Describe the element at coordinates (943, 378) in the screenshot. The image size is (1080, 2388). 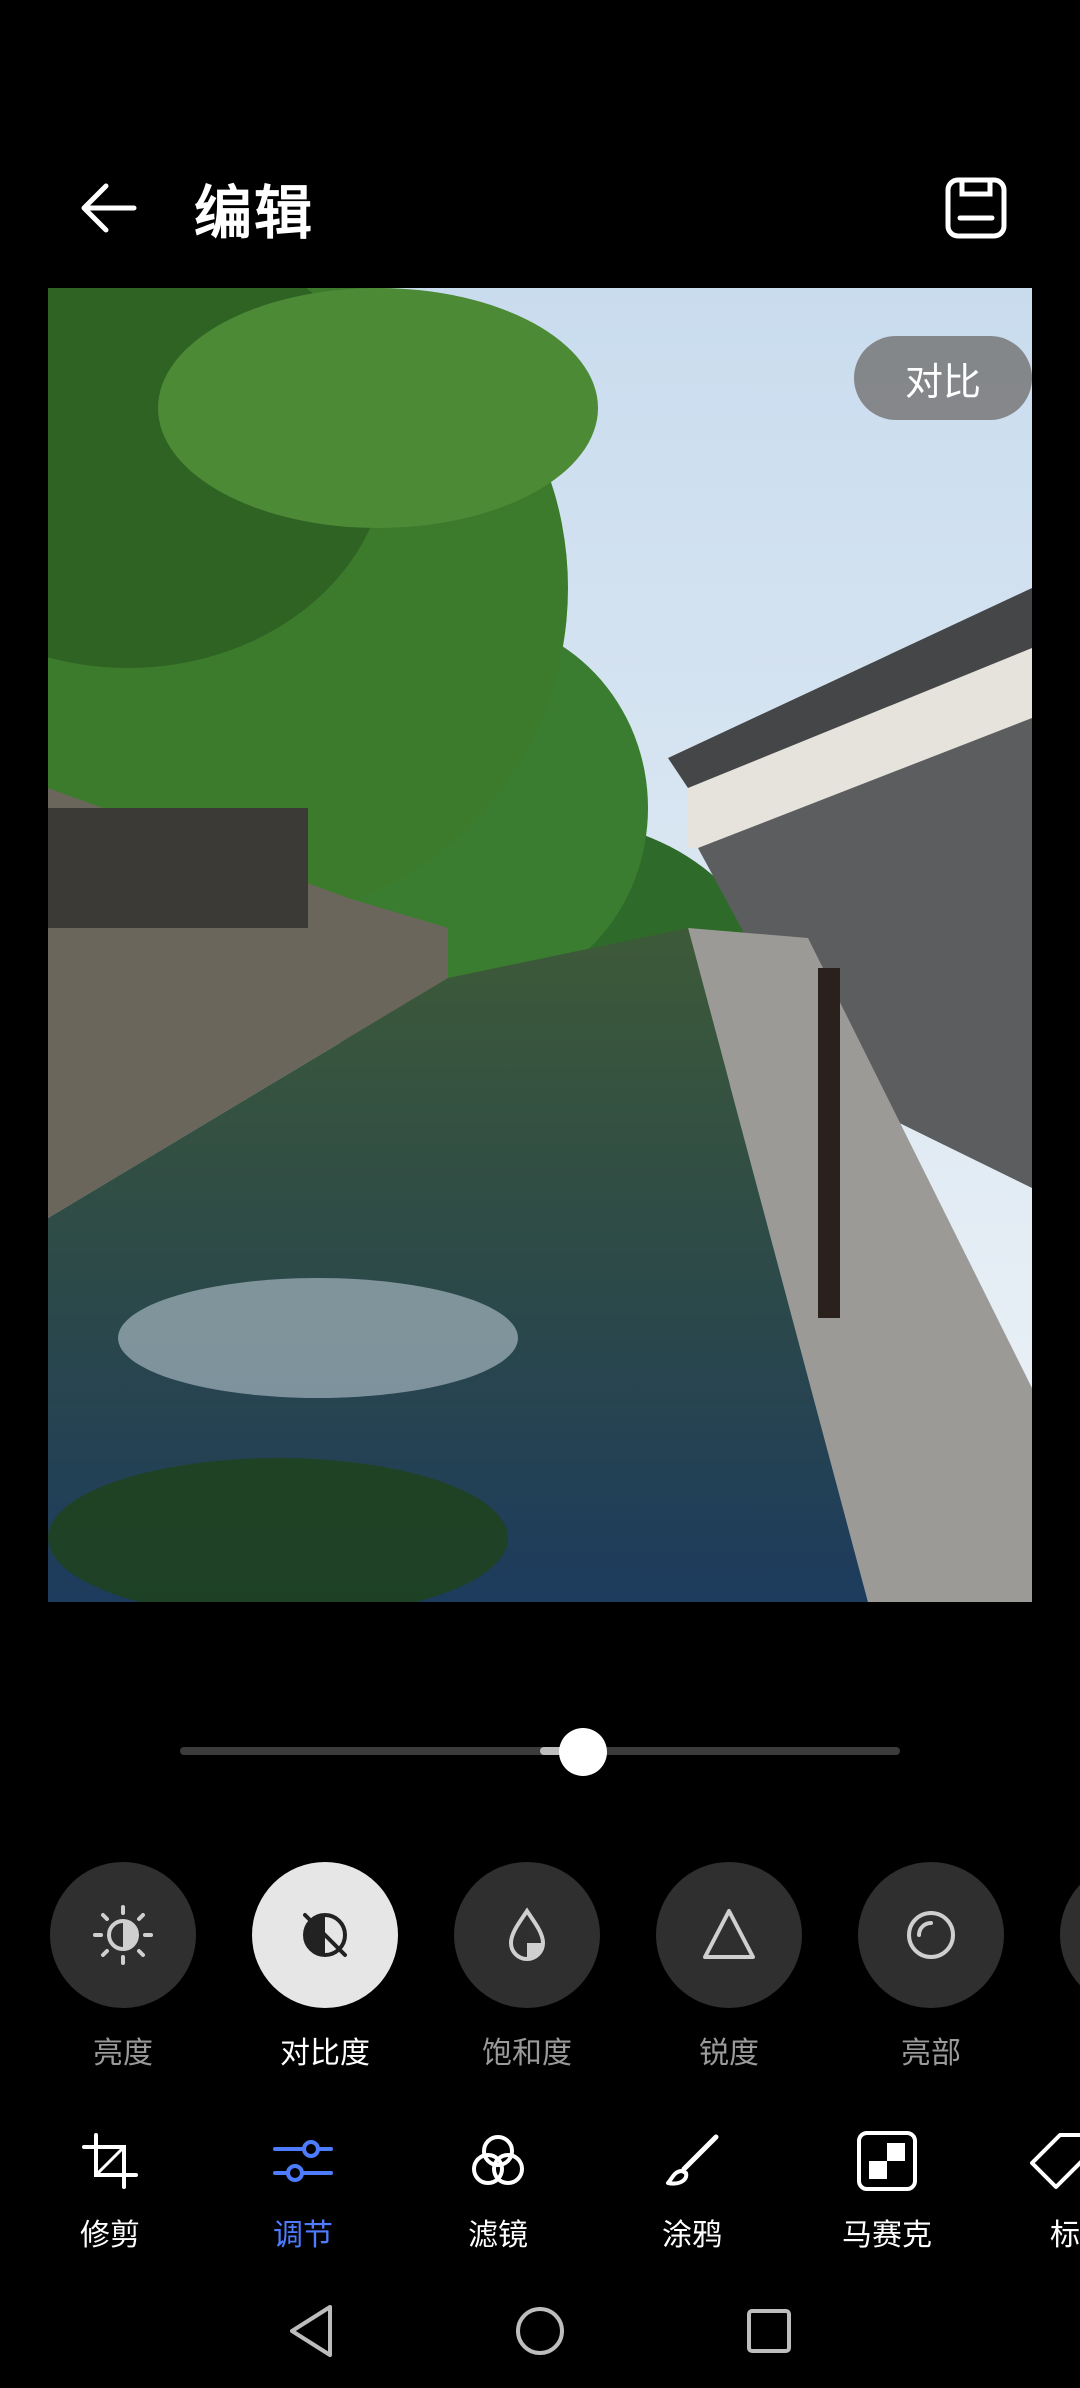
I see `effect-tag: 对比` at that location.